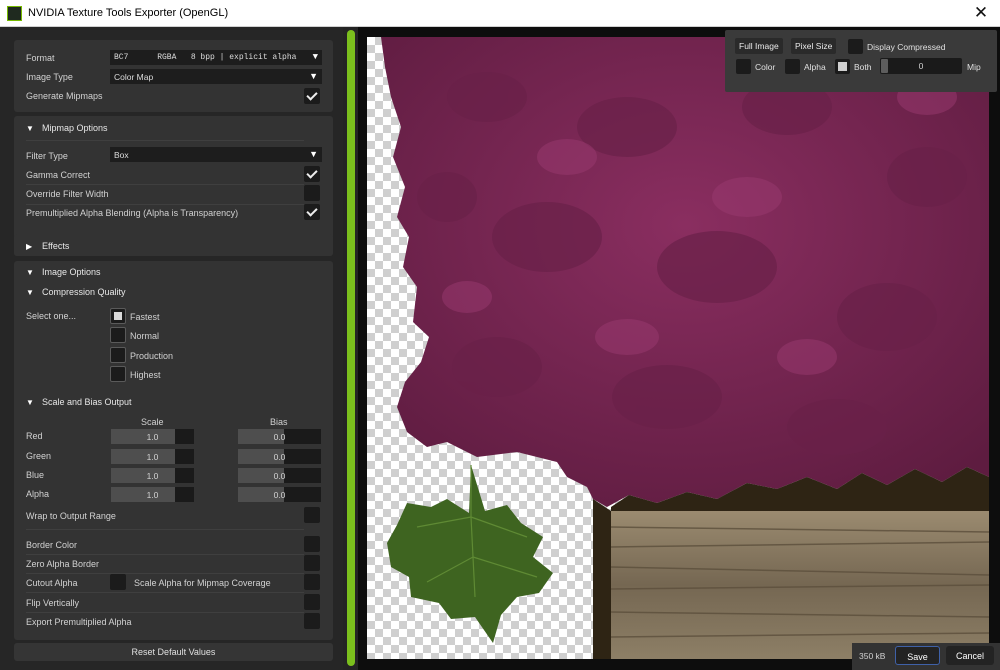  What do you see at coordinates (974, 67) in the screenshot?
I see `mip-label: Mip` at bounding box center [974, 67].